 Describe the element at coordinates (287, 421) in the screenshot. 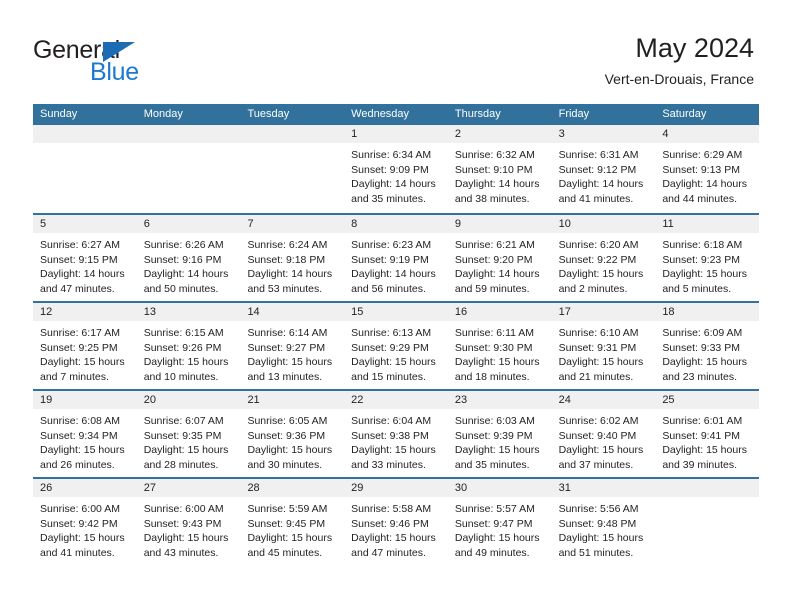

I see `sunrise-text: Sunrise: 6:05 AM` at that location.